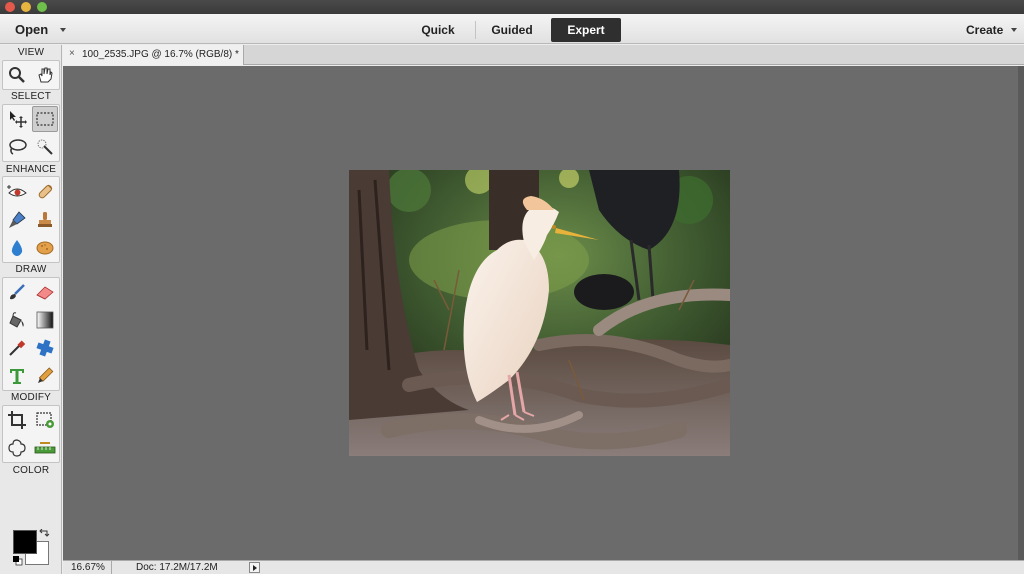  Describe the element at coordinates (31, 470) in the screenshot. I see `section-label-color: COLOR` at that location.